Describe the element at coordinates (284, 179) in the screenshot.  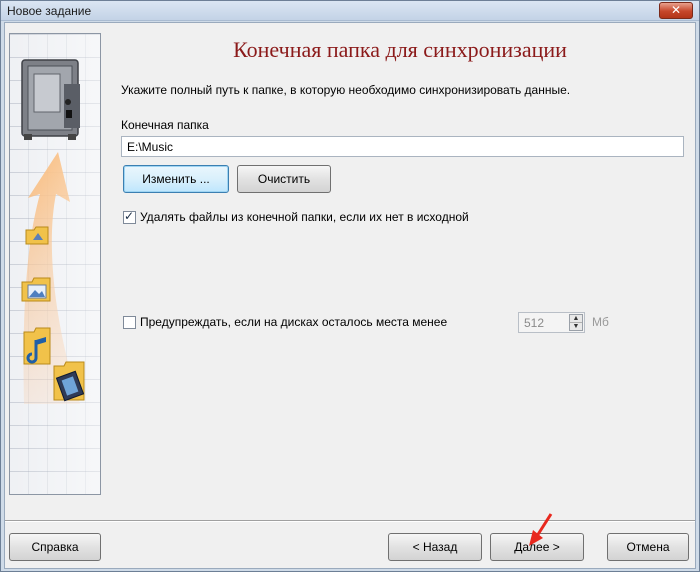
I see `clear-button: Очистить` at that location.